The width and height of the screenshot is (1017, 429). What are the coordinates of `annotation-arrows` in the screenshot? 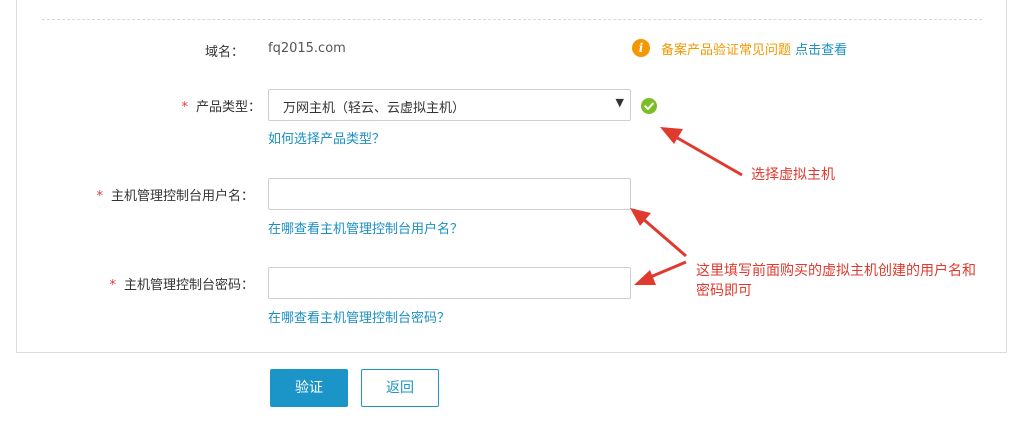 It's located at (686, 206).